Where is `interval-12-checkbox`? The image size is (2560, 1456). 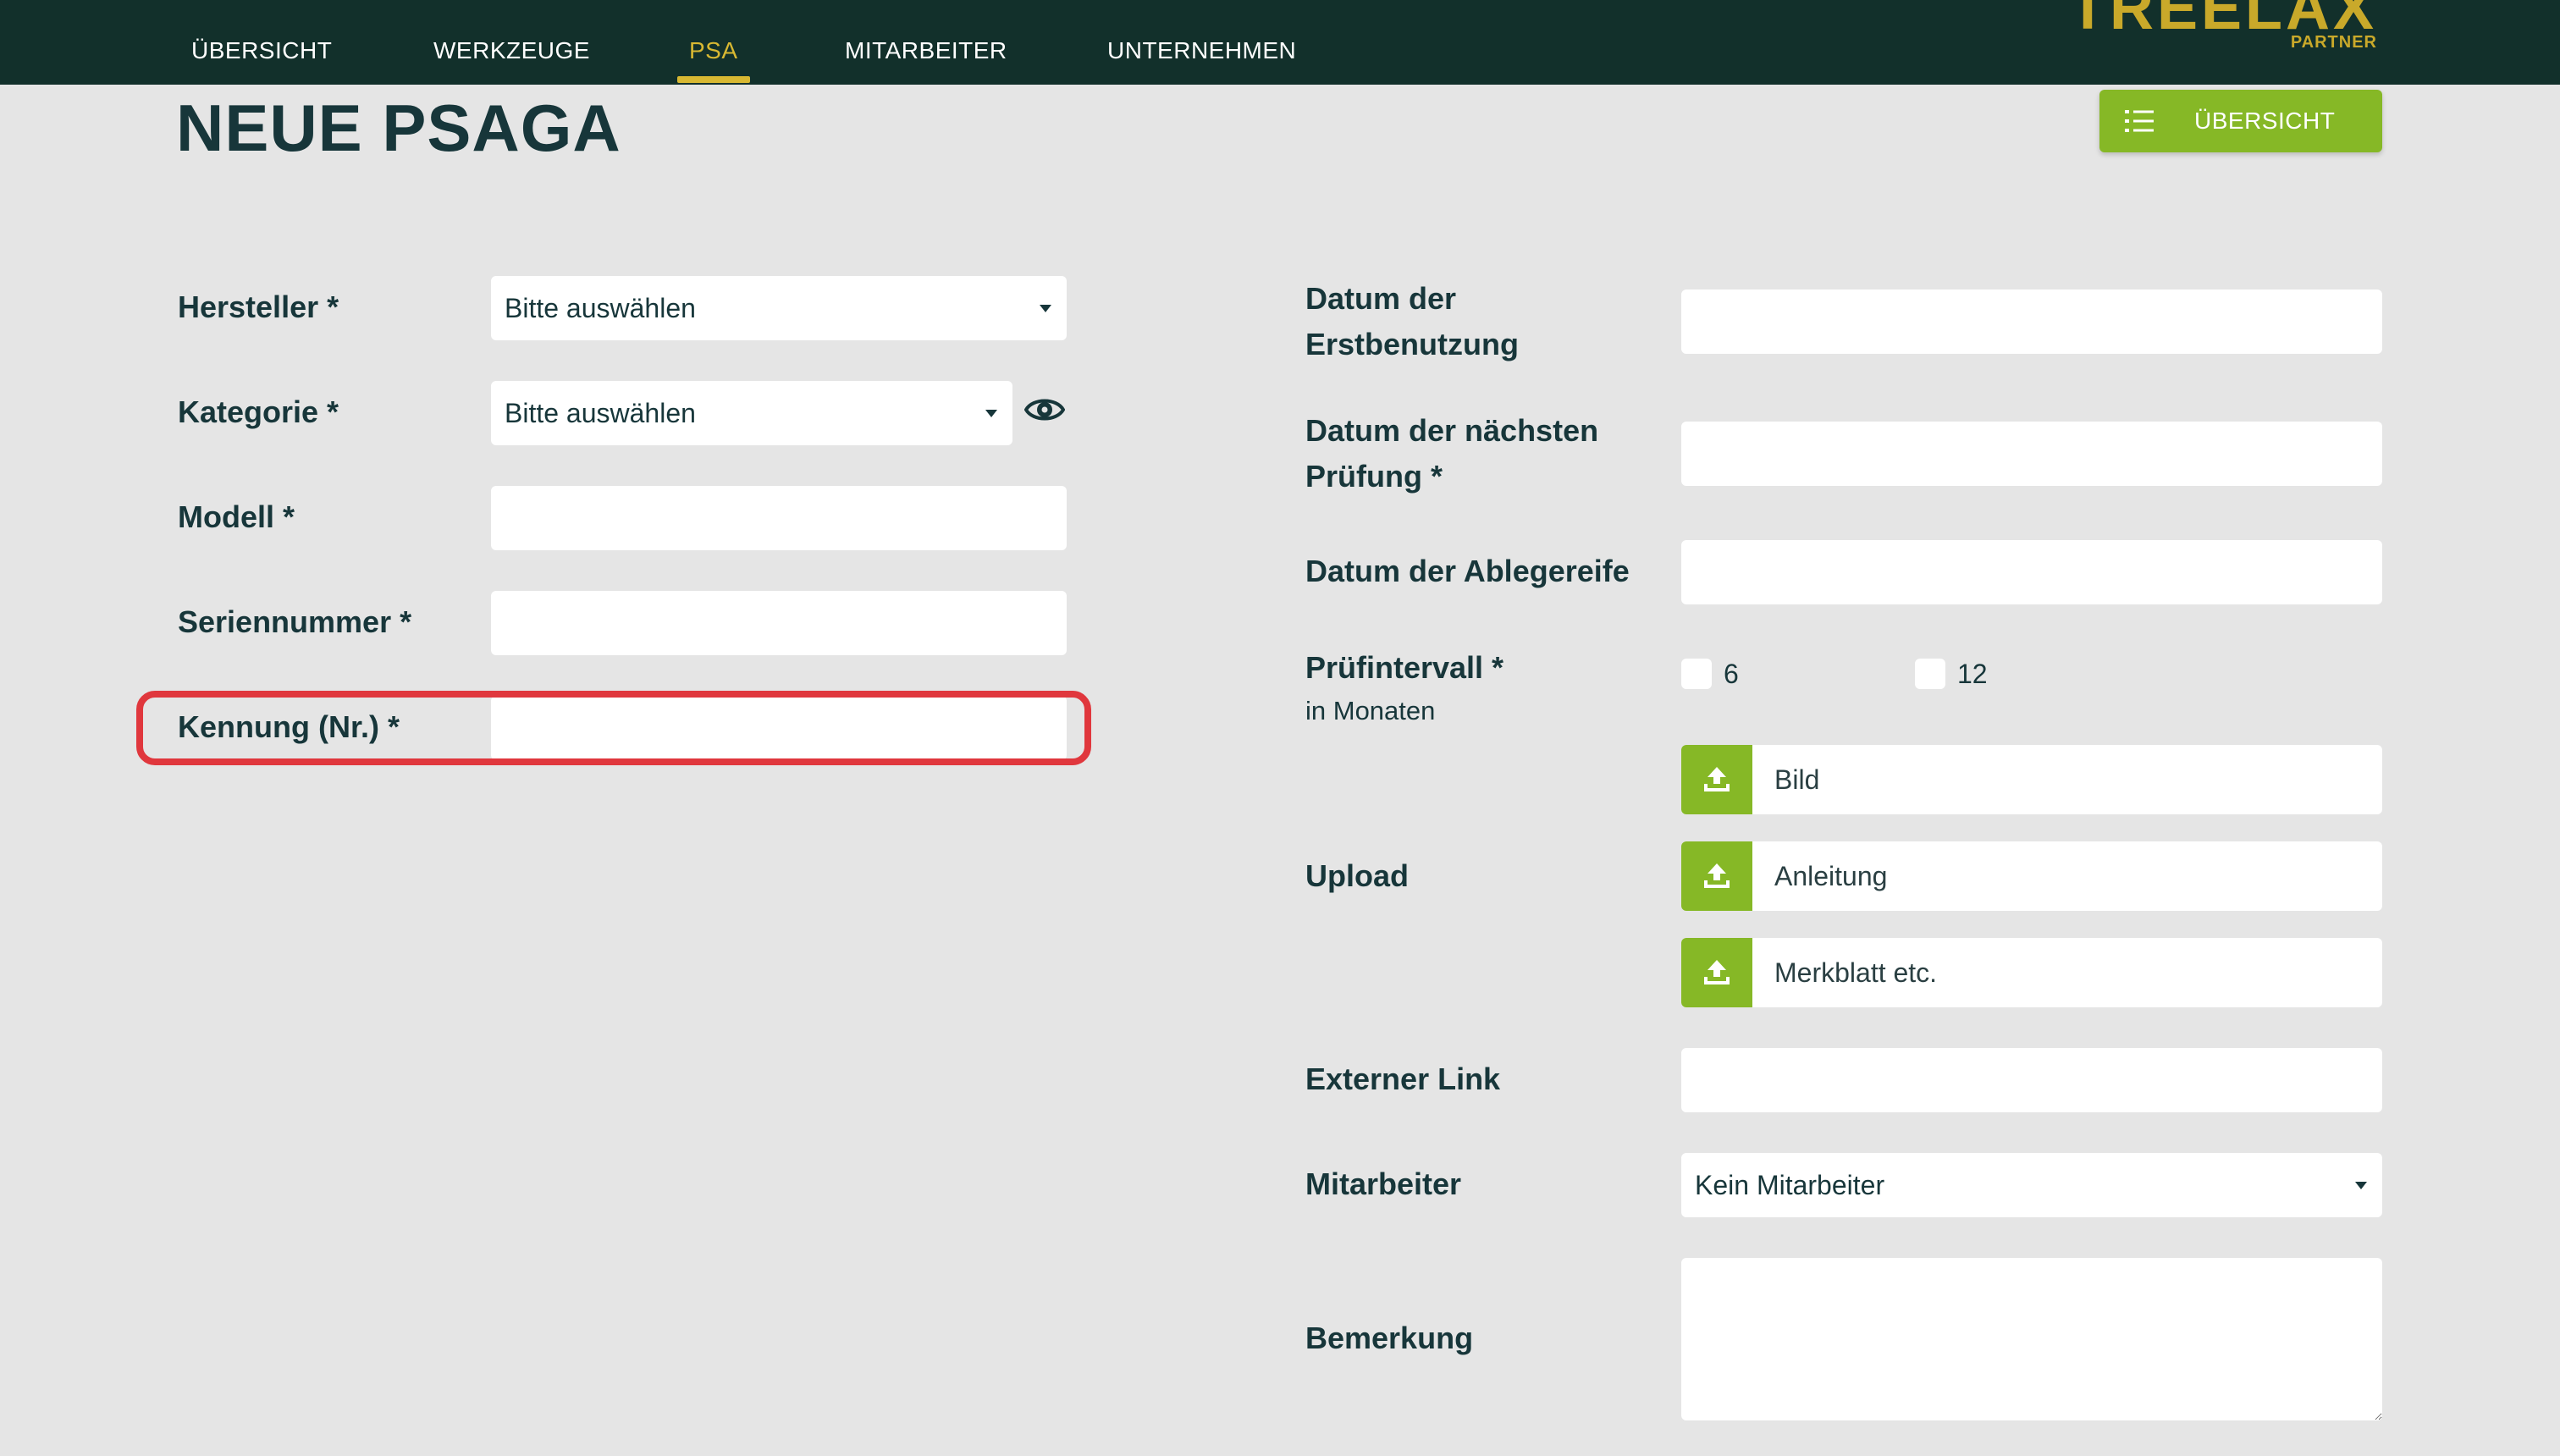
interval-12-checkbox is located at coordinates (1930, 674).